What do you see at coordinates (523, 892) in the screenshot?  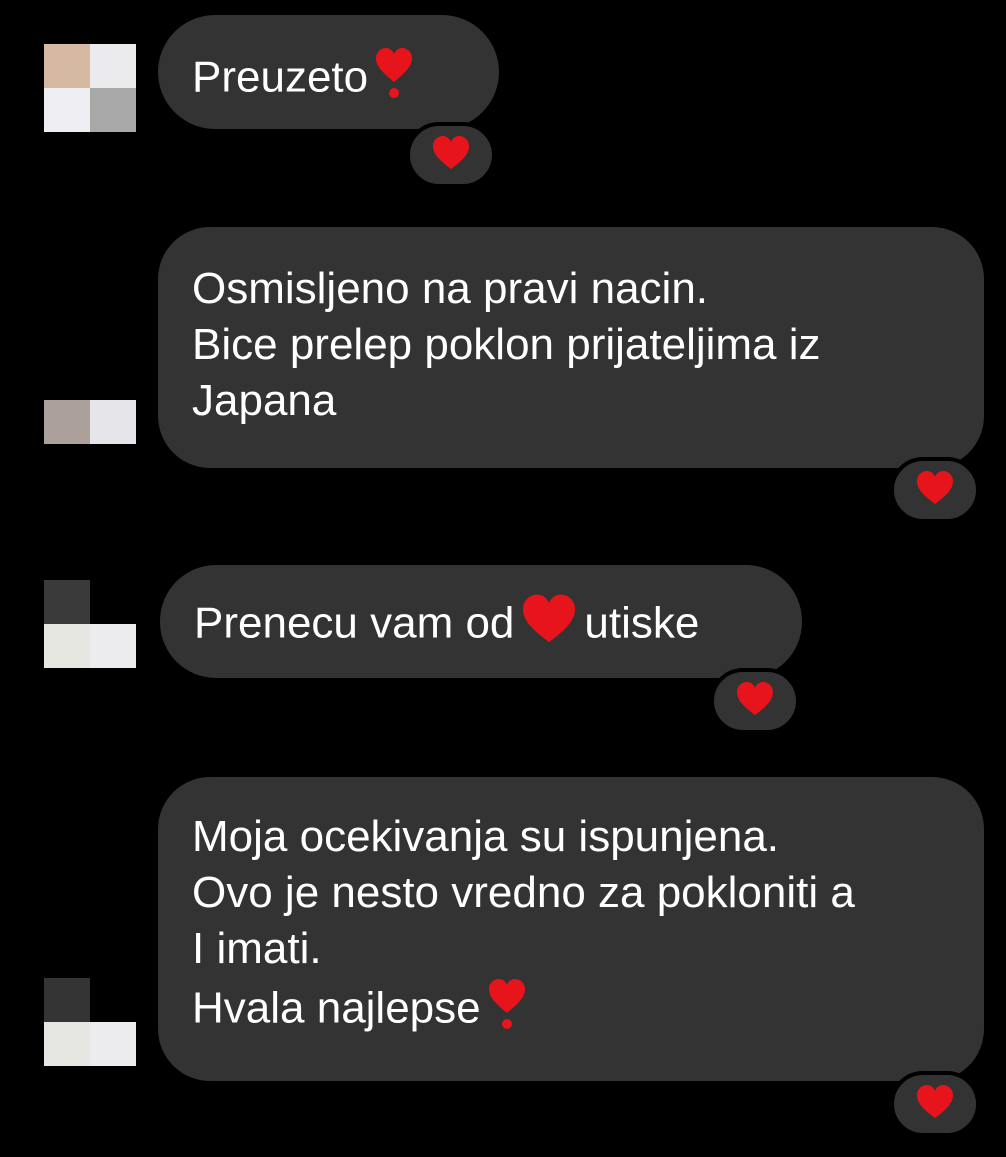 I see `message-text: Ovo je nesto vredno za pokloniti a` at bounding box center [523, 892].